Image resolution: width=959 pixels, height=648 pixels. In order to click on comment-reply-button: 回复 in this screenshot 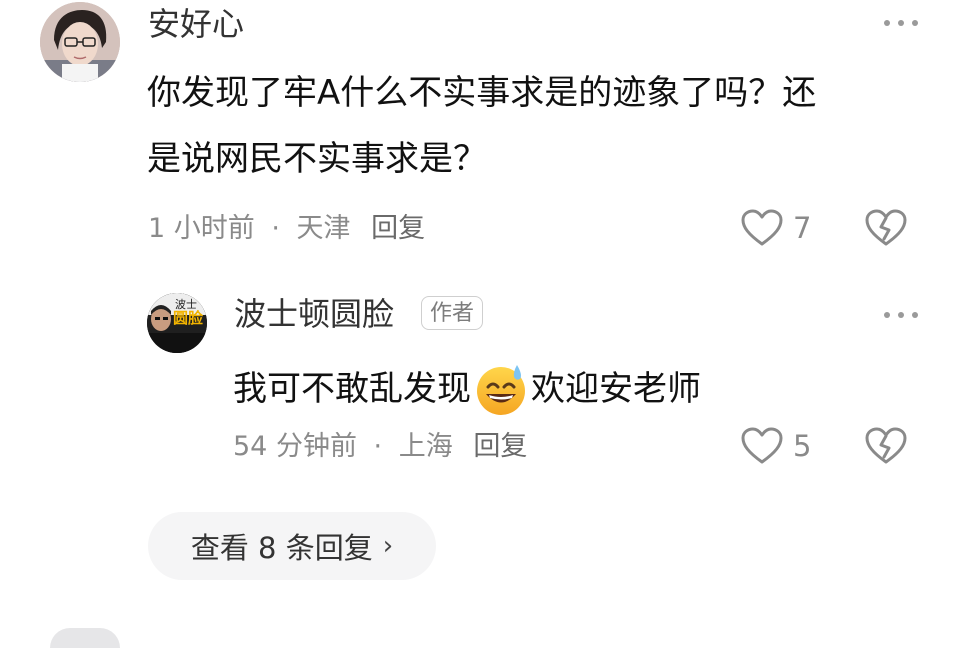, I will do `click(398, 228)`.